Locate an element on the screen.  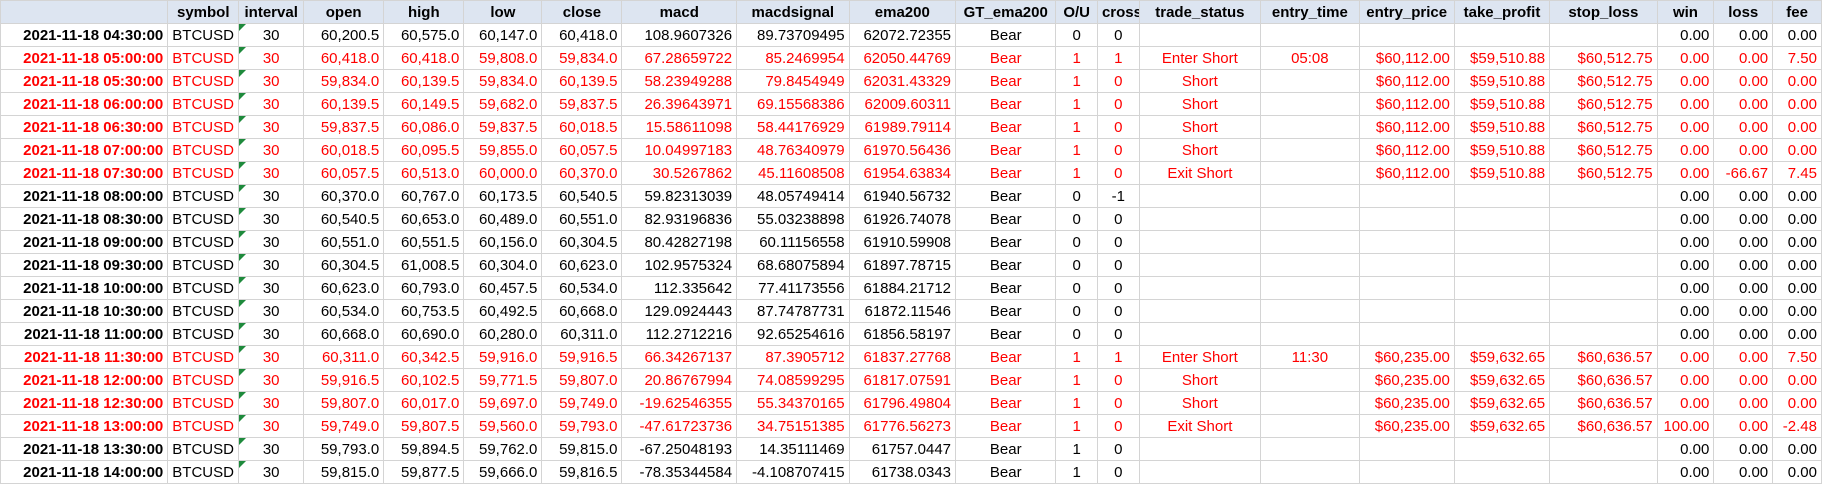
cell-loss: 0.00 is located at coordinates (1743, 311).